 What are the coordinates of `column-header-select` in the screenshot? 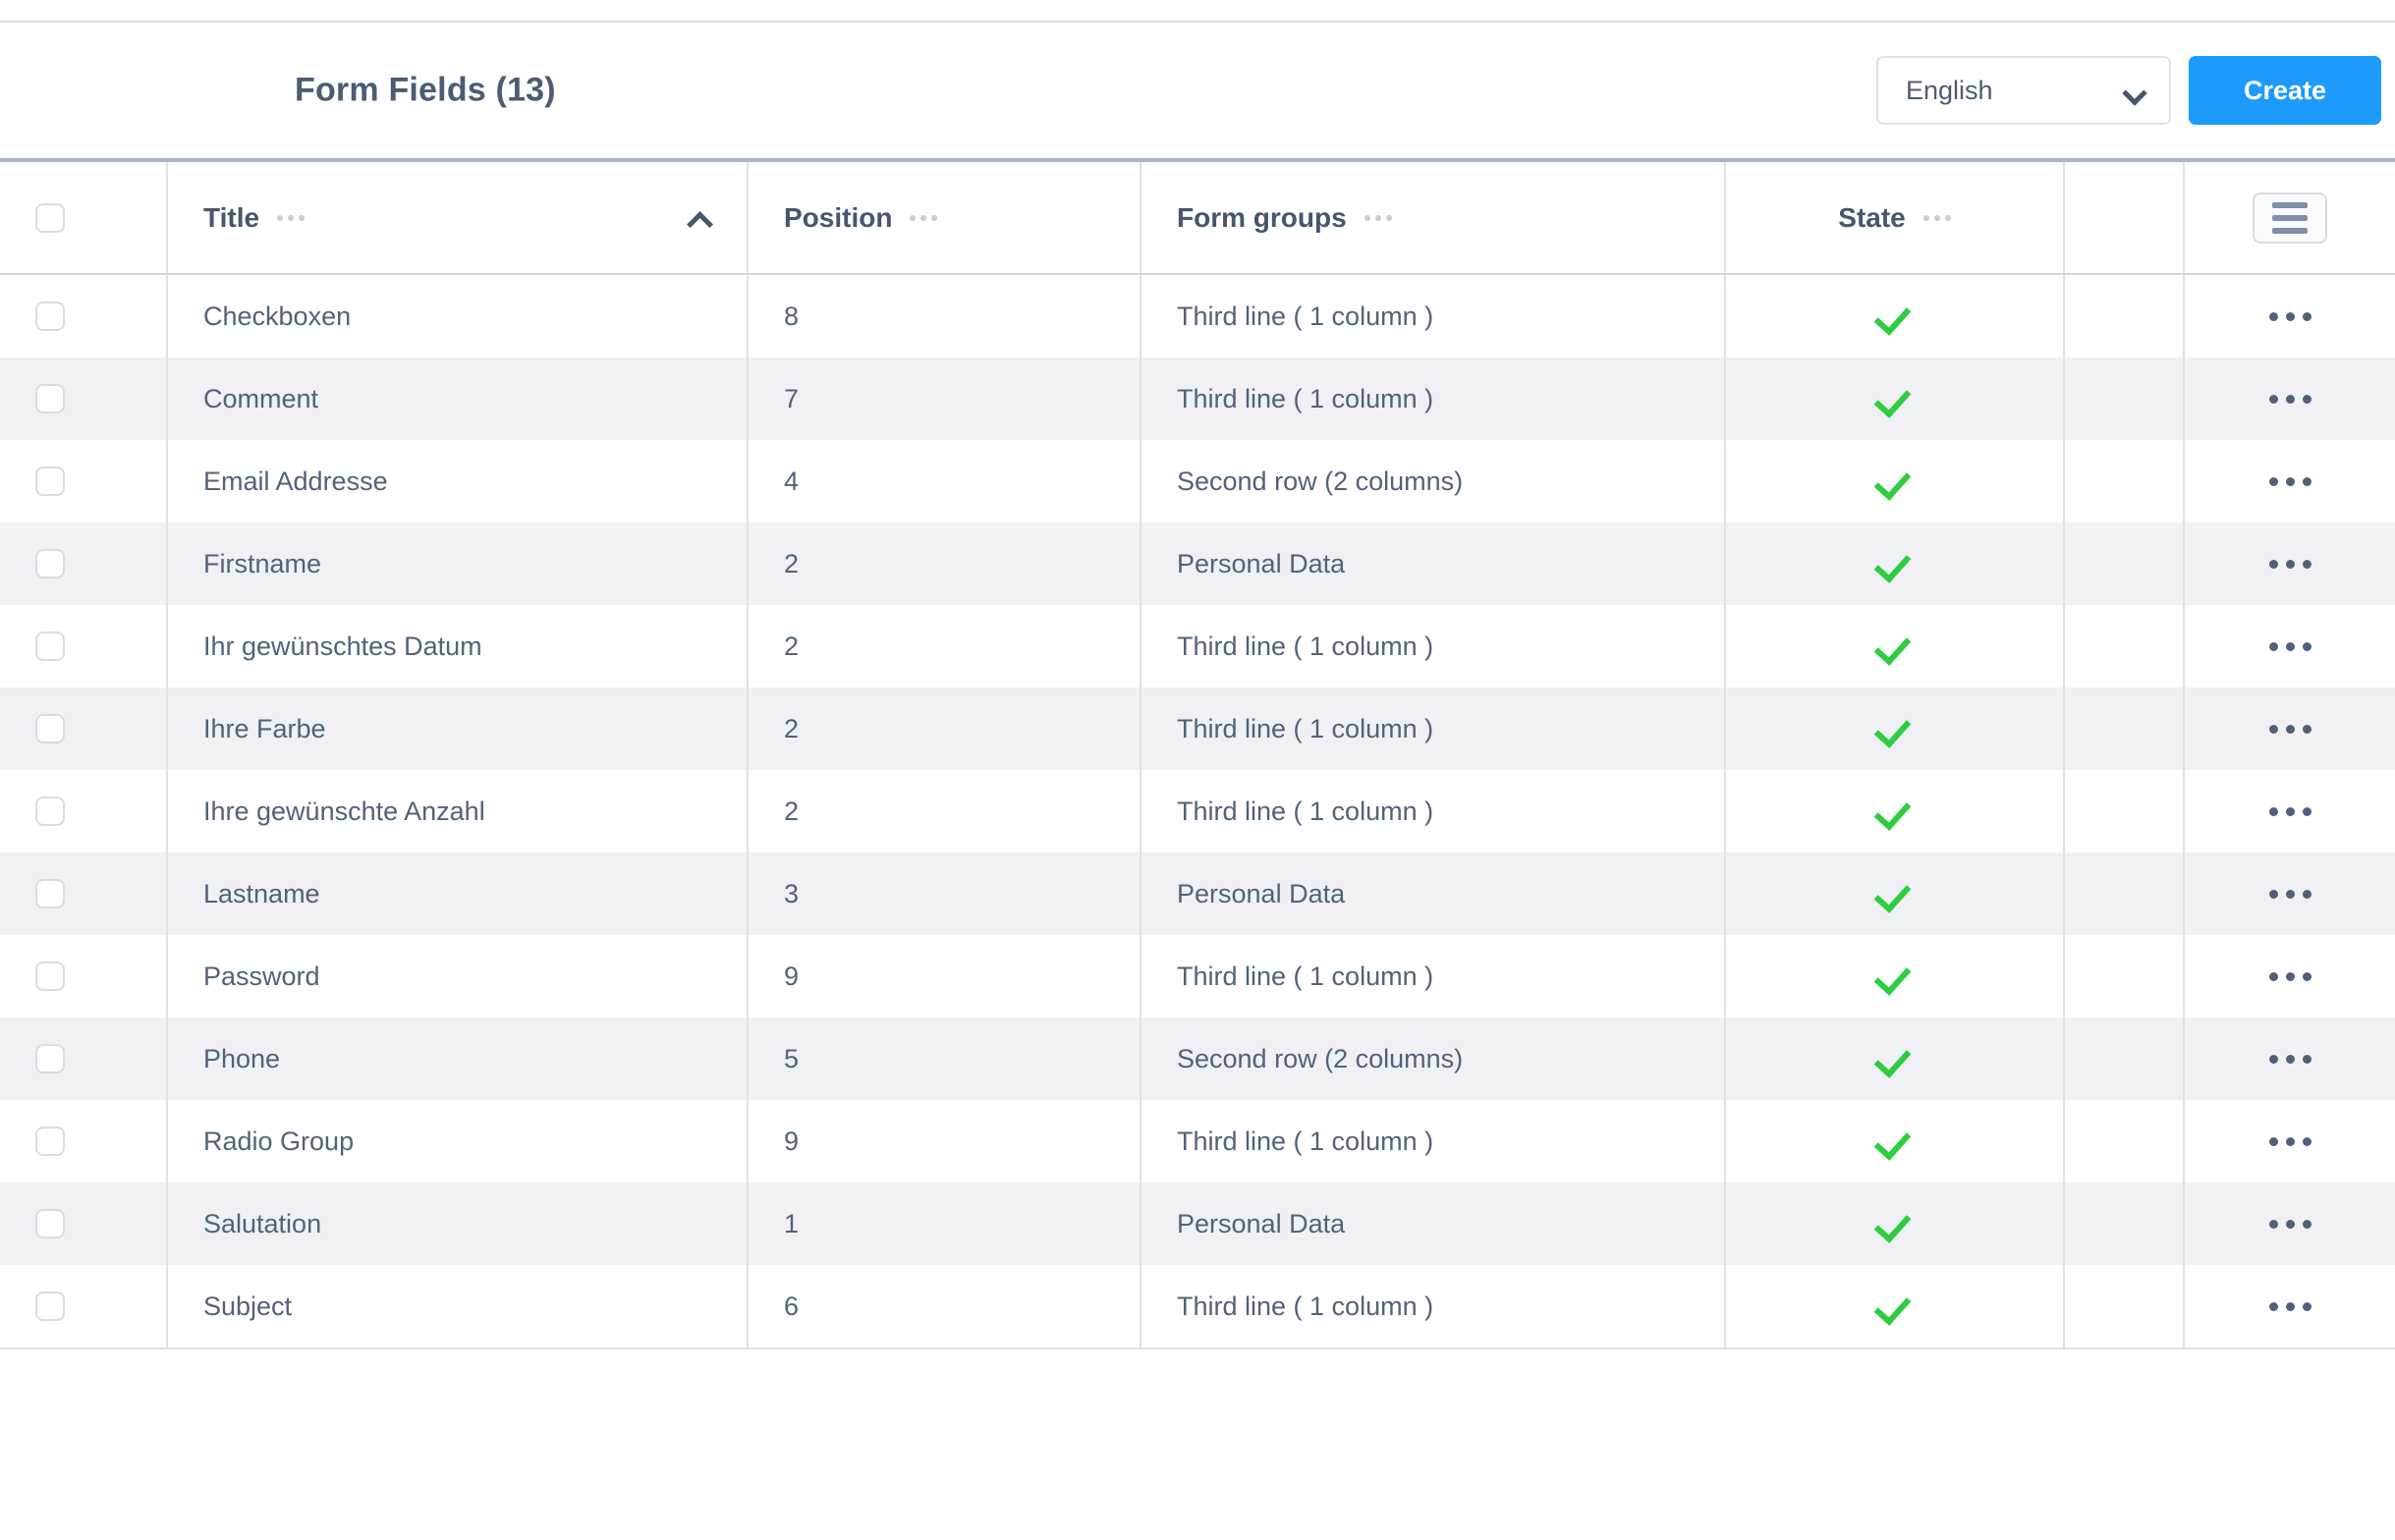 It's located at (84, 218).